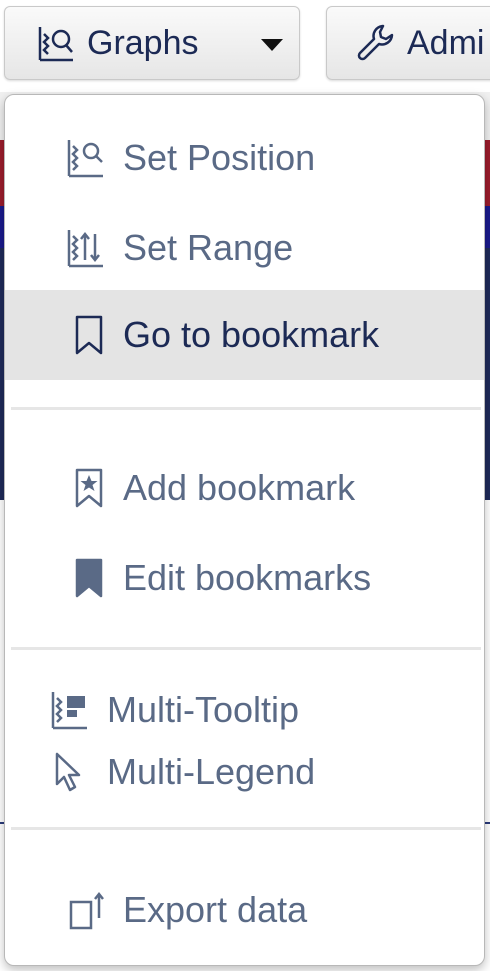 The image size is (490, 971). Describe the element at coordinates (272, 45) in the screenshot. I see `chevron-down-icon` at that location.